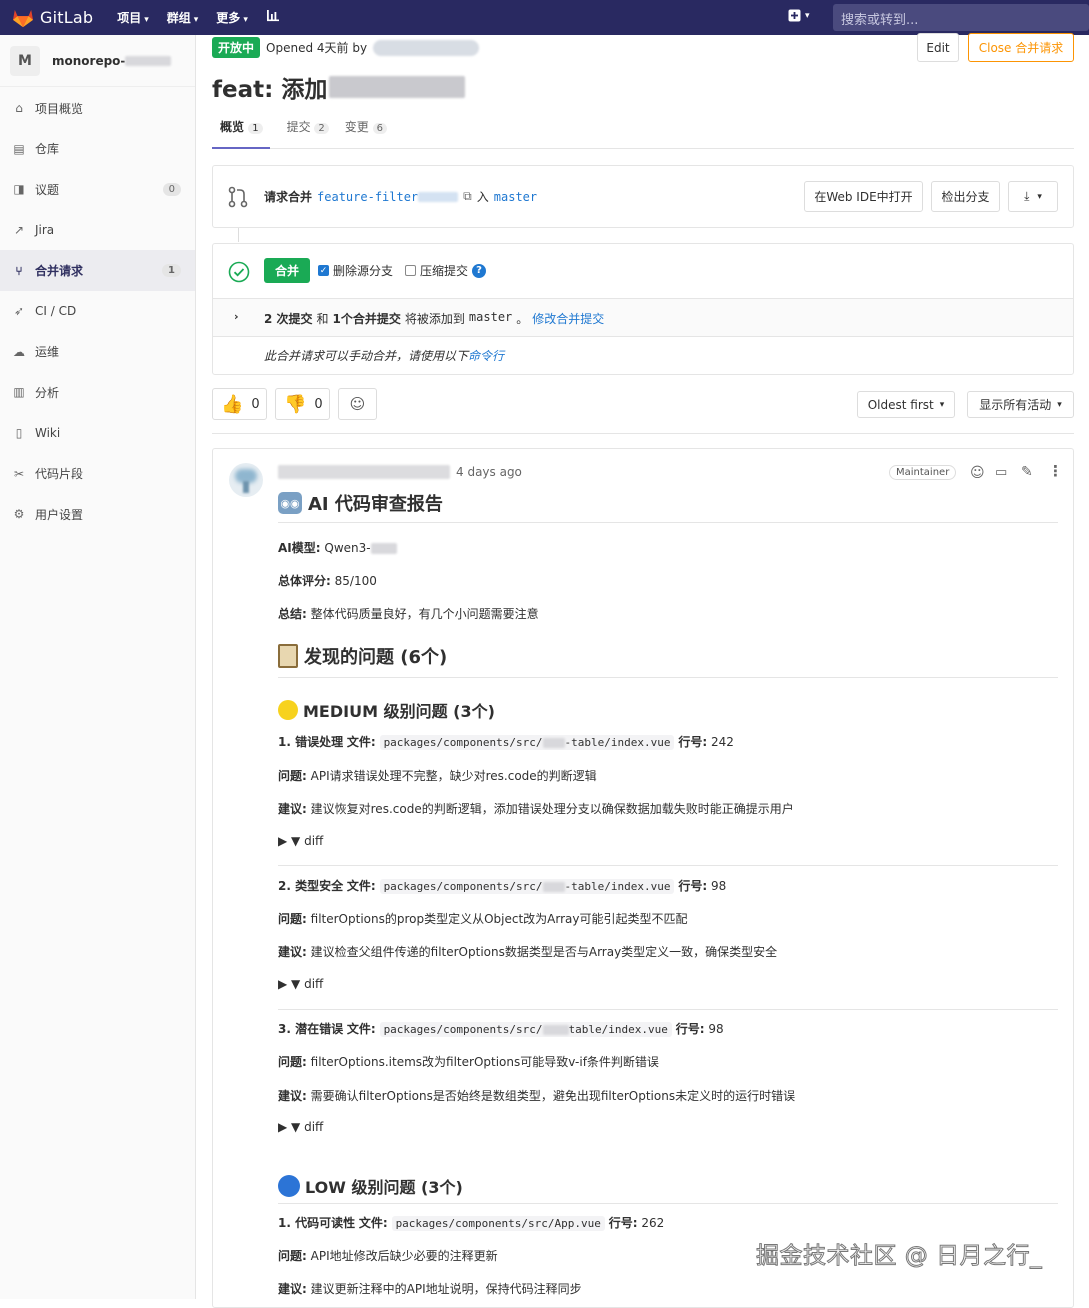 This screenshot has height=1308, width=1089. I want to click on external-link-icon: ↗, so click(19, 230).